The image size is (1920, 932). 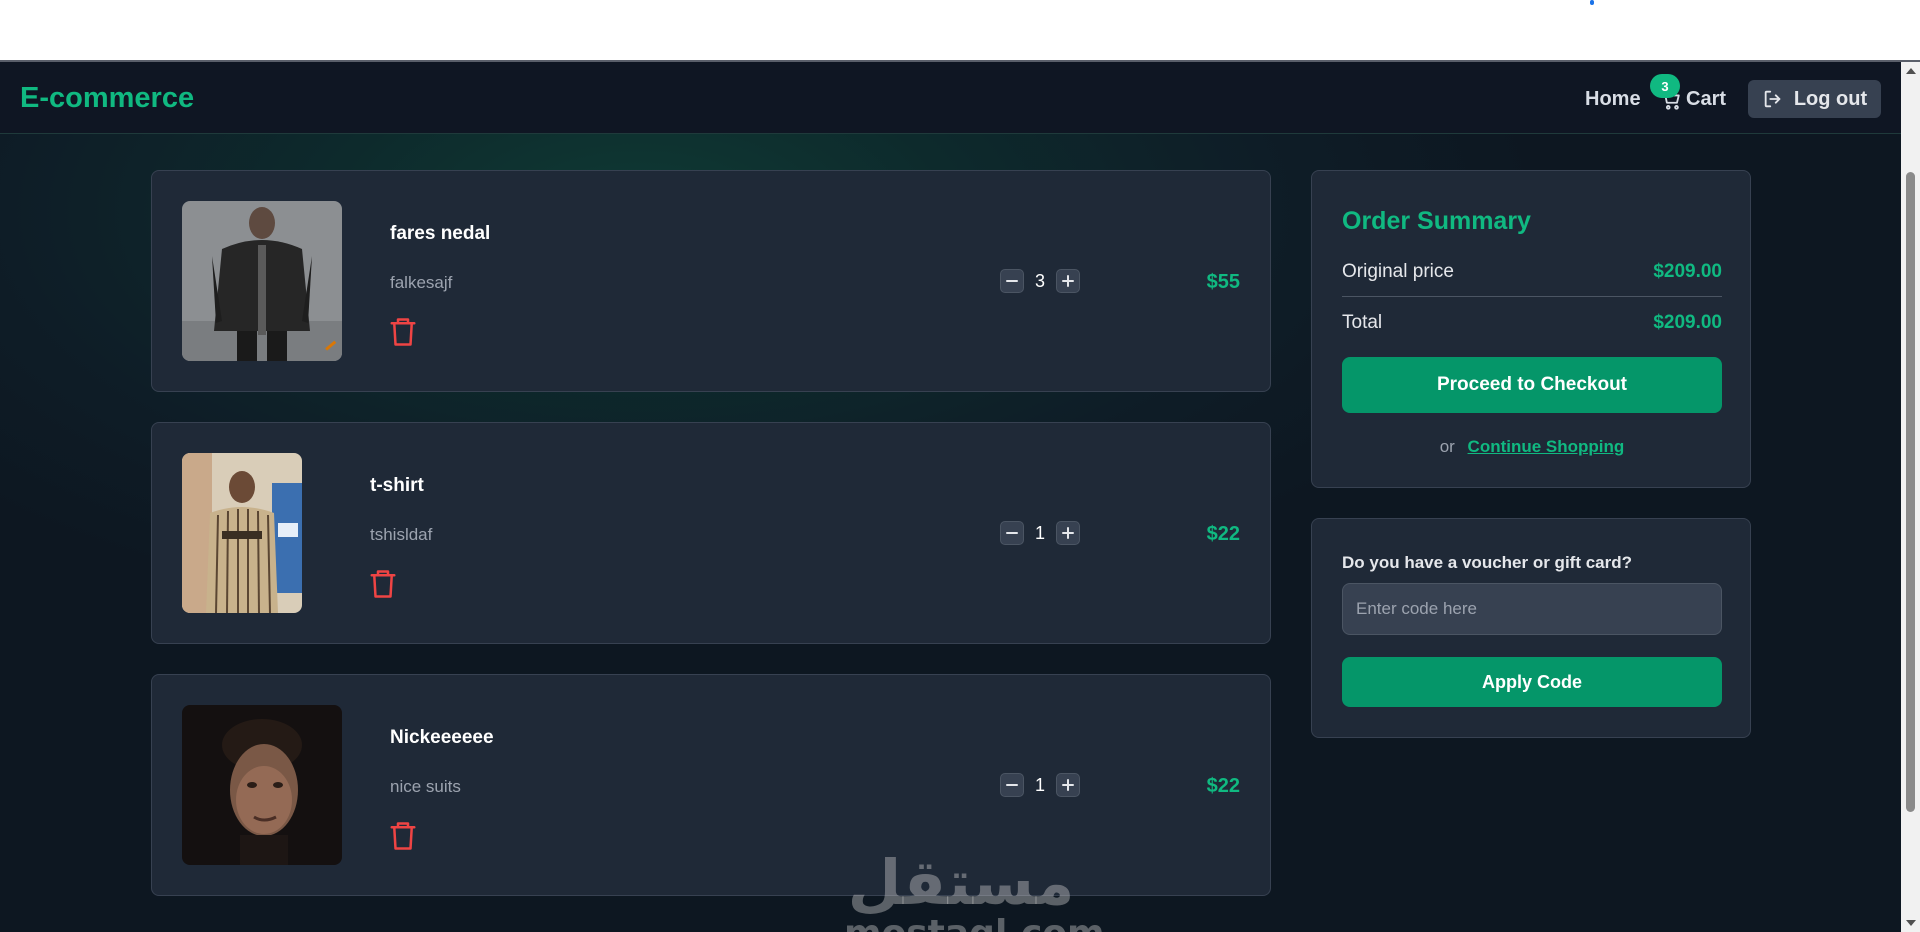 I want to click on voucher-label: Do you have a voucher or gift card?, so click(x=1487, y=562).